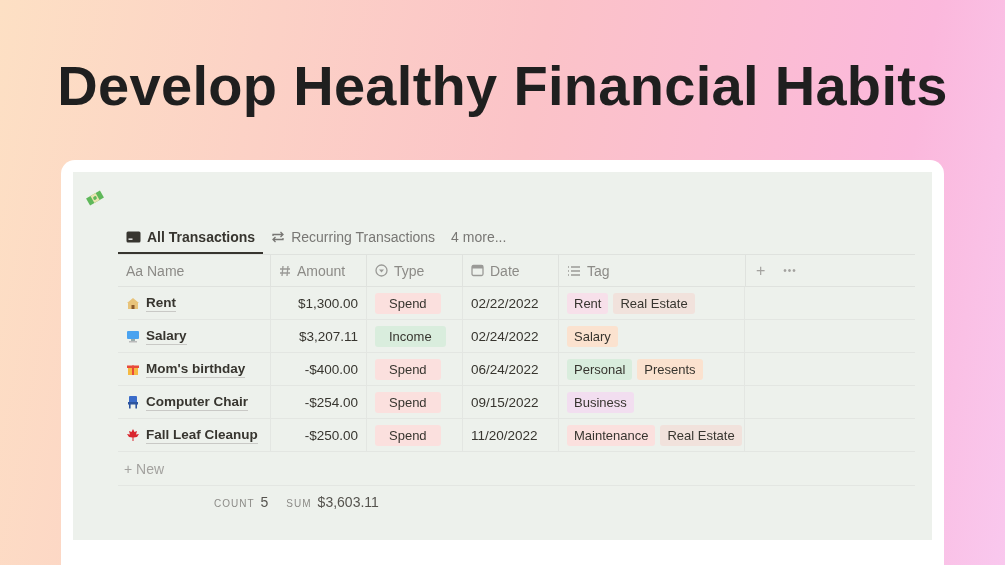 The image size is (1005, 565). What do you see at coordinates (166, 336) in the screenshot?
I see `row-title: Salary` at bounding box center [166, 336].